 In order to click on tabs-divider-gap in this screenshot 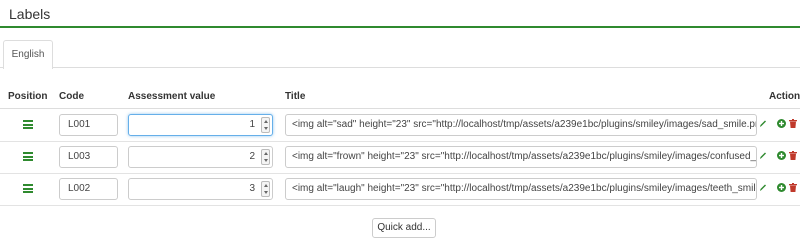, I will do `click(28, 67)`.